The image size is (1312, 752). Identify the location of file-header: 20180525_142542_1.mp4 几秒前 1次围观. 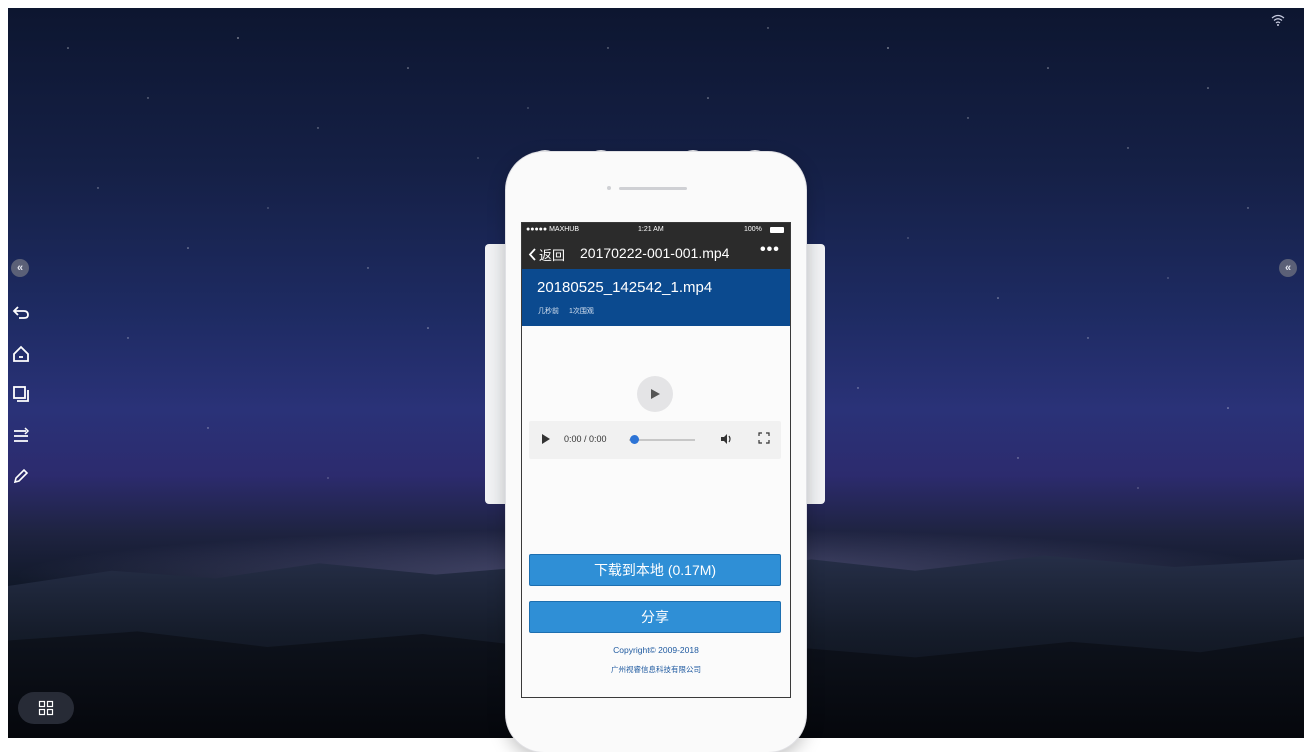
(656, 297).